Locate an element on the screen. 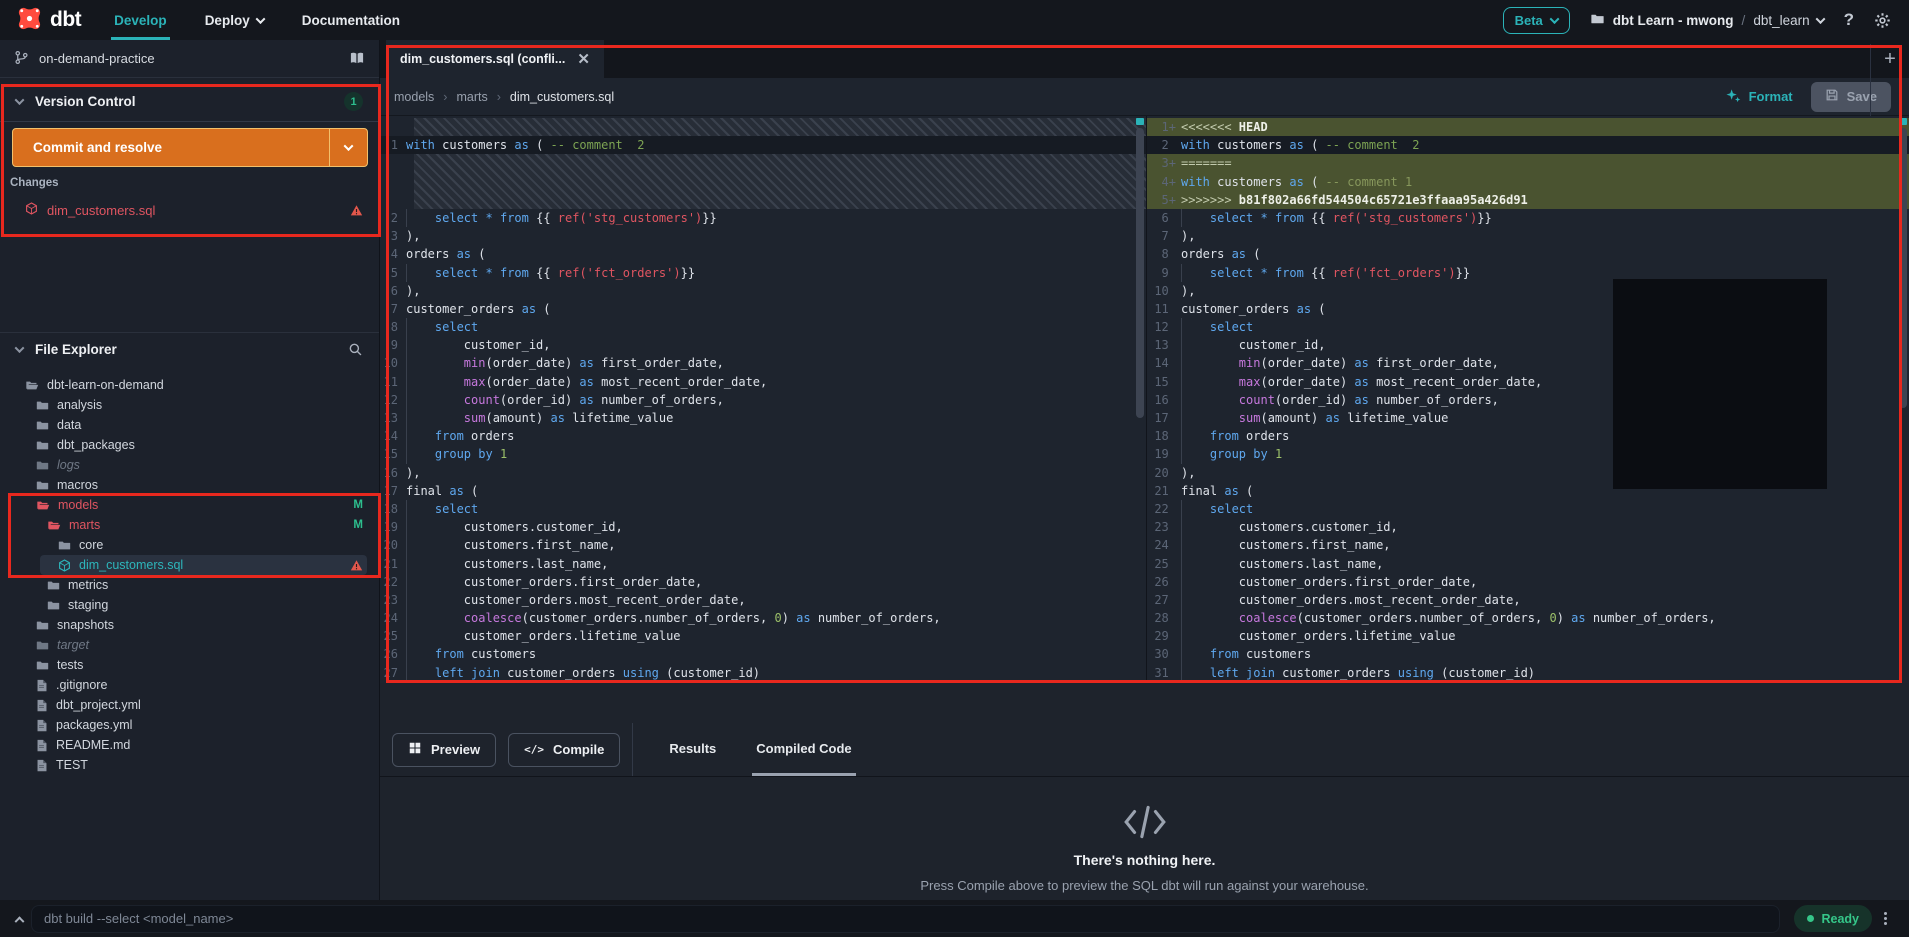 The width and height of the screenshot is (1909, 937). branch-selector: on-demand-practice is located at coordinates (189, 59).